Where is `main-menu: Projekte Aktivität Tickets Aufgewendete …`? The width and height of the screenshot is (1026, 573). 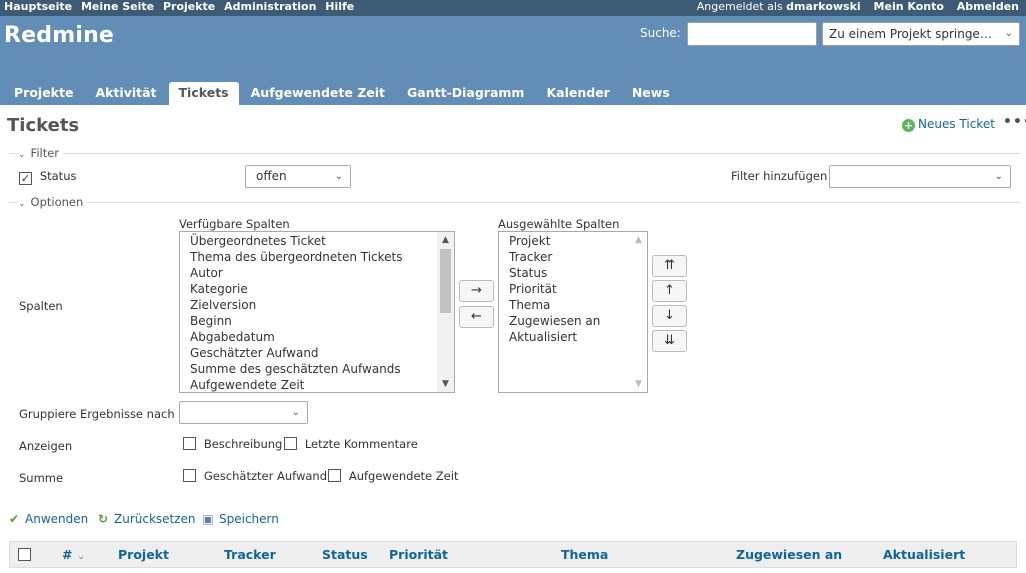 main-menu: Projekte Aktivität Tickets Aufgewendete … is located at coordinates (343, 93).